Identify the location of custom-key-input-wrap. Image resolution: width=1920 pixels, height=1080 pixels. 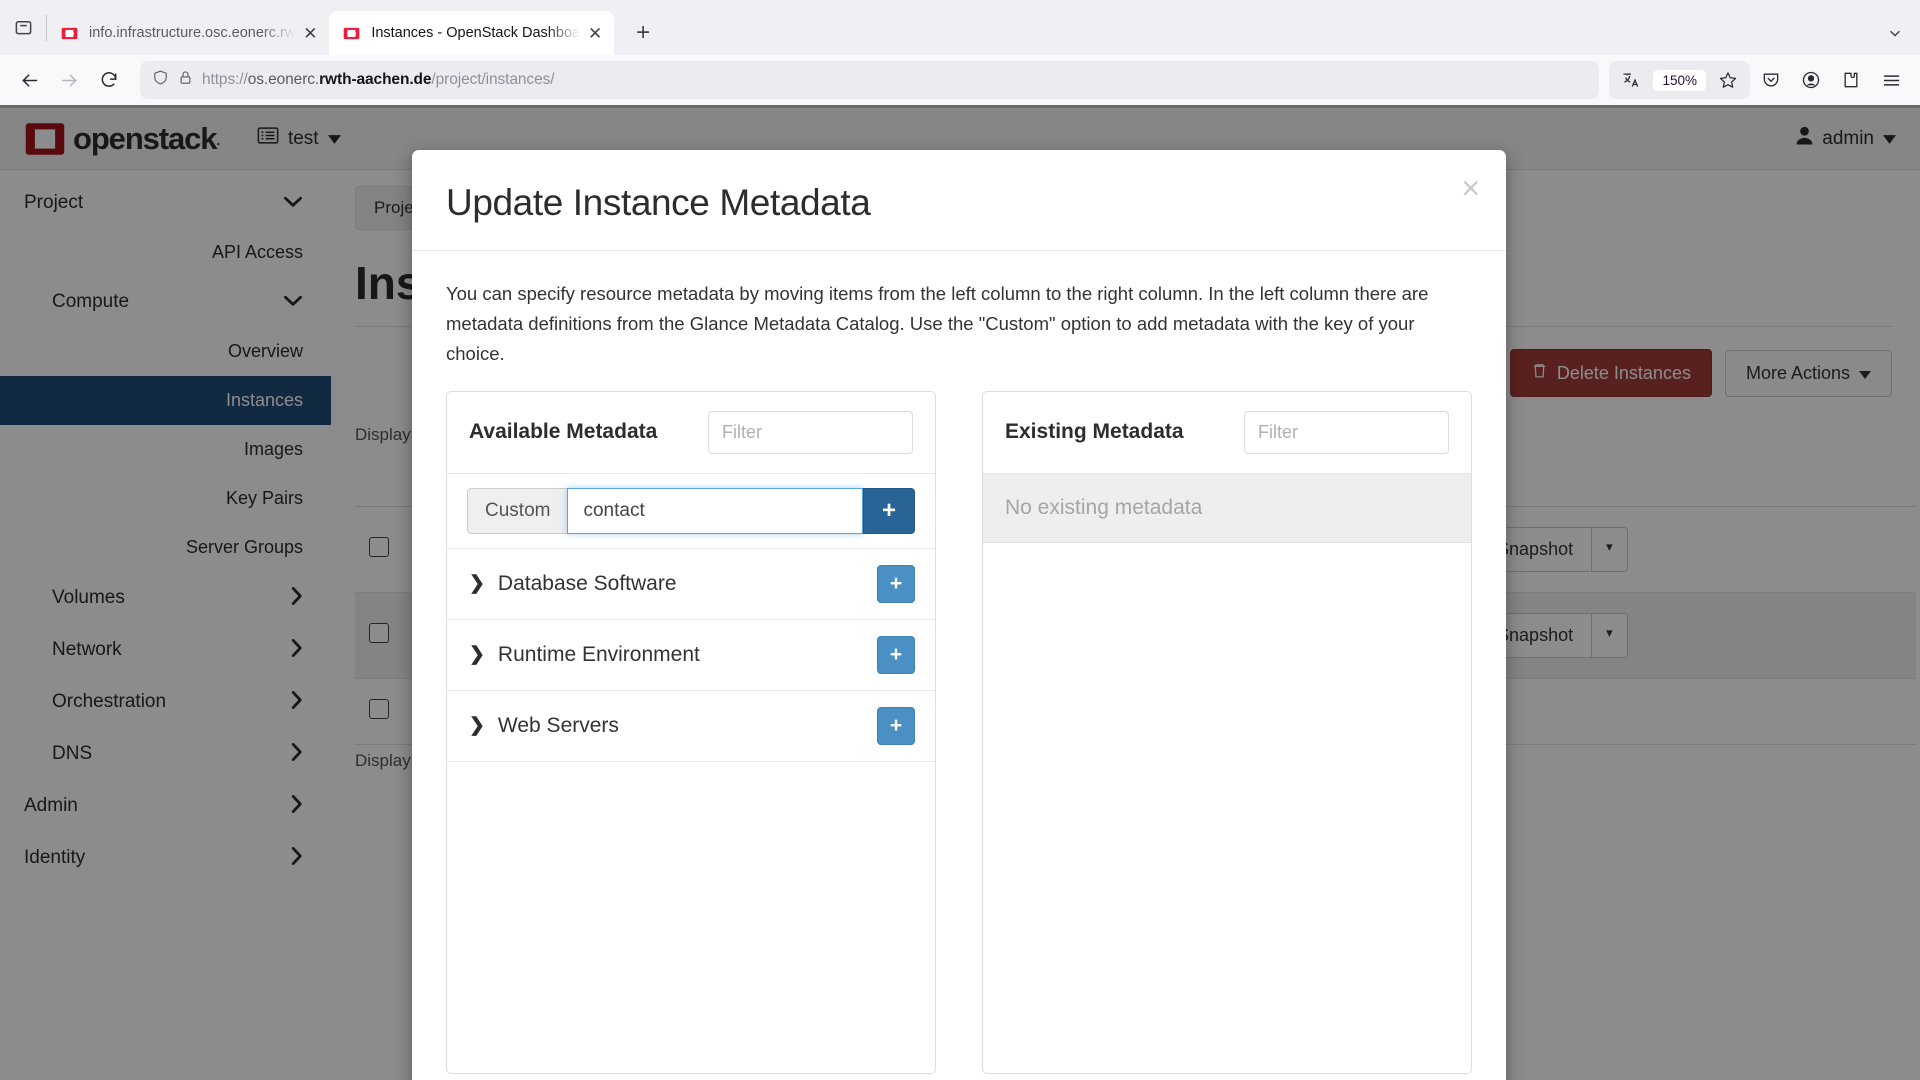
(715, 510).